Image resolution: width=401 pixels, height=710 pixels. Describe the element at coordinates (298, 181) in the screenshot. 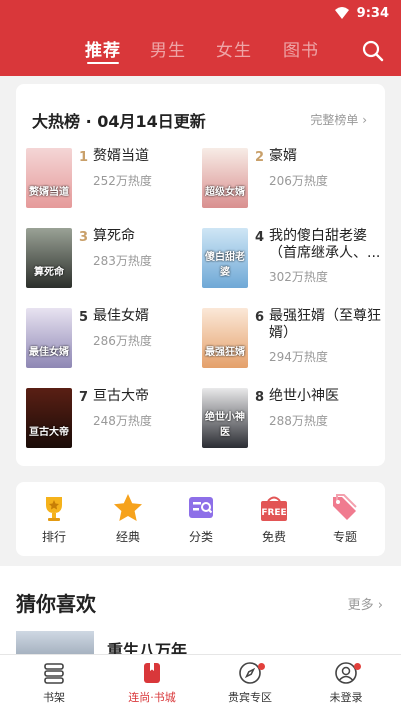

I see `book-heat: 206万热度` at that location.